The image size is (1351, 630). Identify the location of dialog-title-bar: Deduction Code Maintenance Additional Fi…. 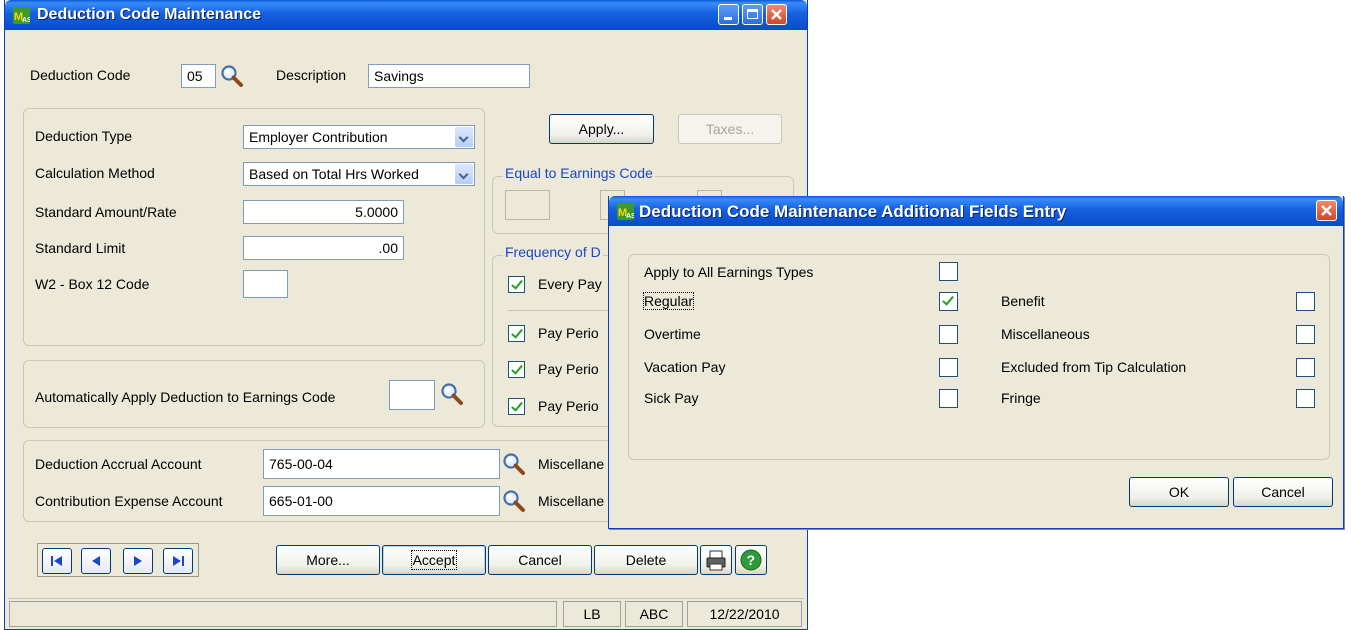
(976, 211).